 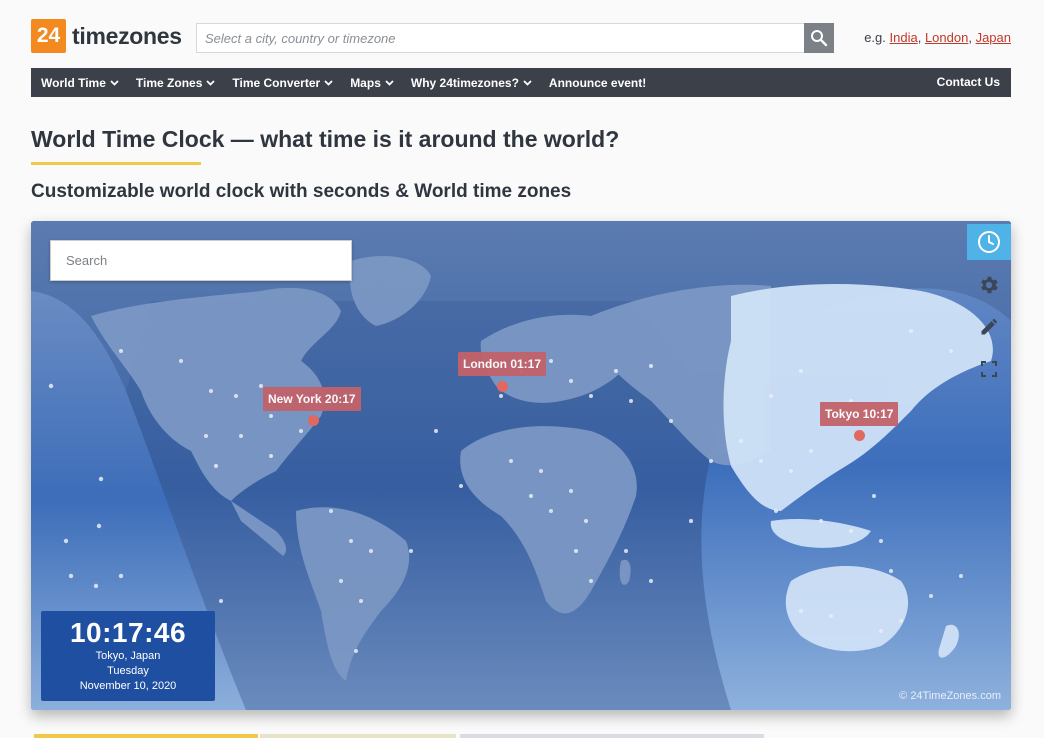 I want to click on nav-announce-event: Announce event!, so click(x=597, y=83).